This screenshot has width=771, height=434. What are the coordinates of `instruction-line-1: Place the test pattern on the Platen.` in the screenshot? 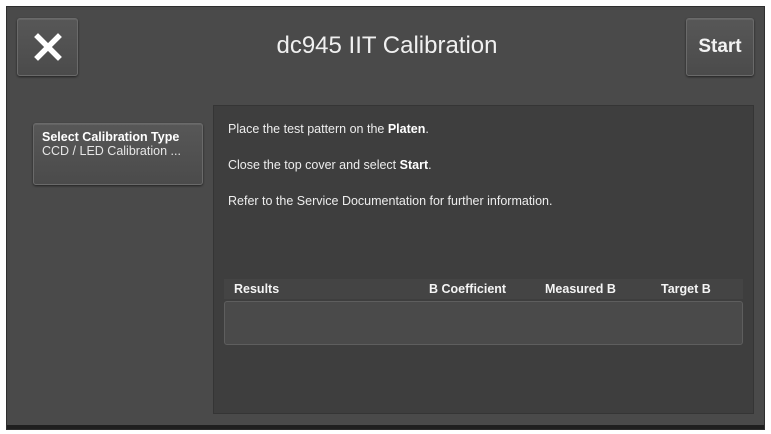 It's located at (328, 129).